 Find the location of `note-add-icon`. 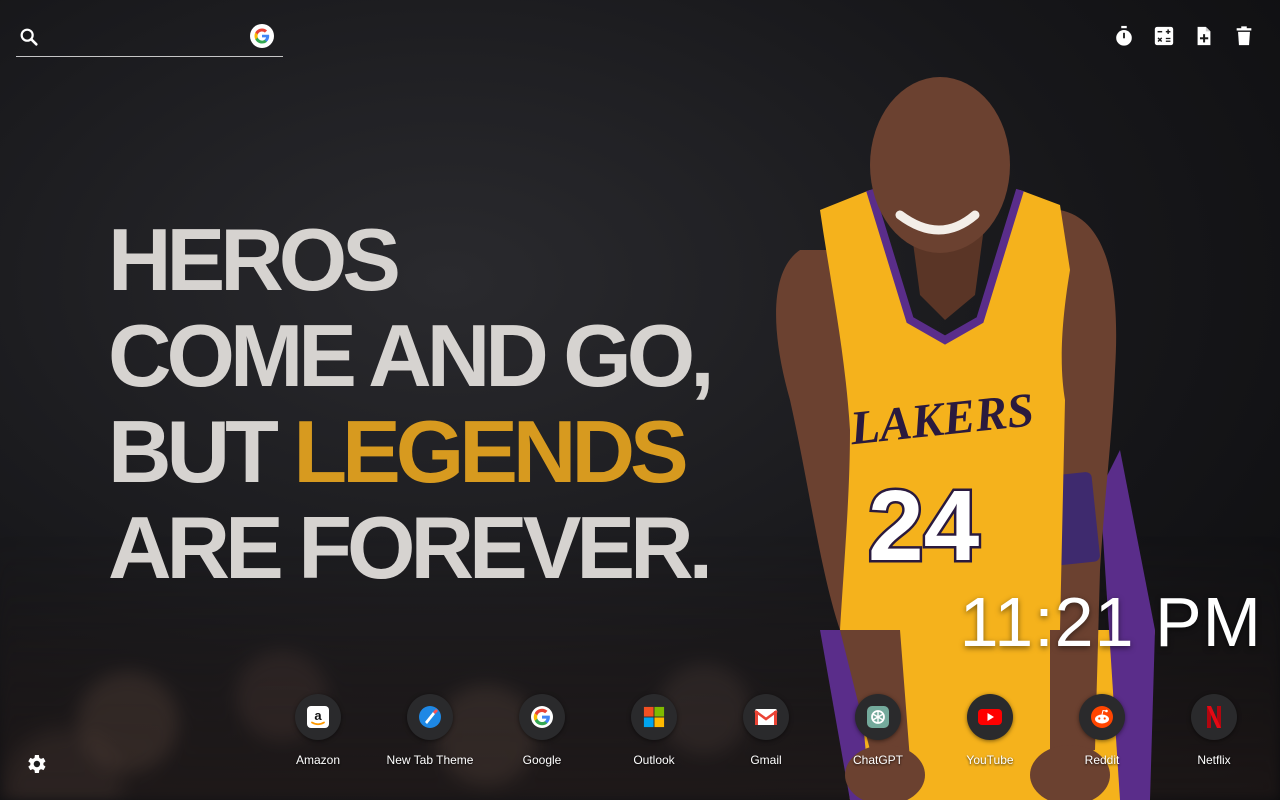

note-add-icon is located at coordinates (1204, 36).